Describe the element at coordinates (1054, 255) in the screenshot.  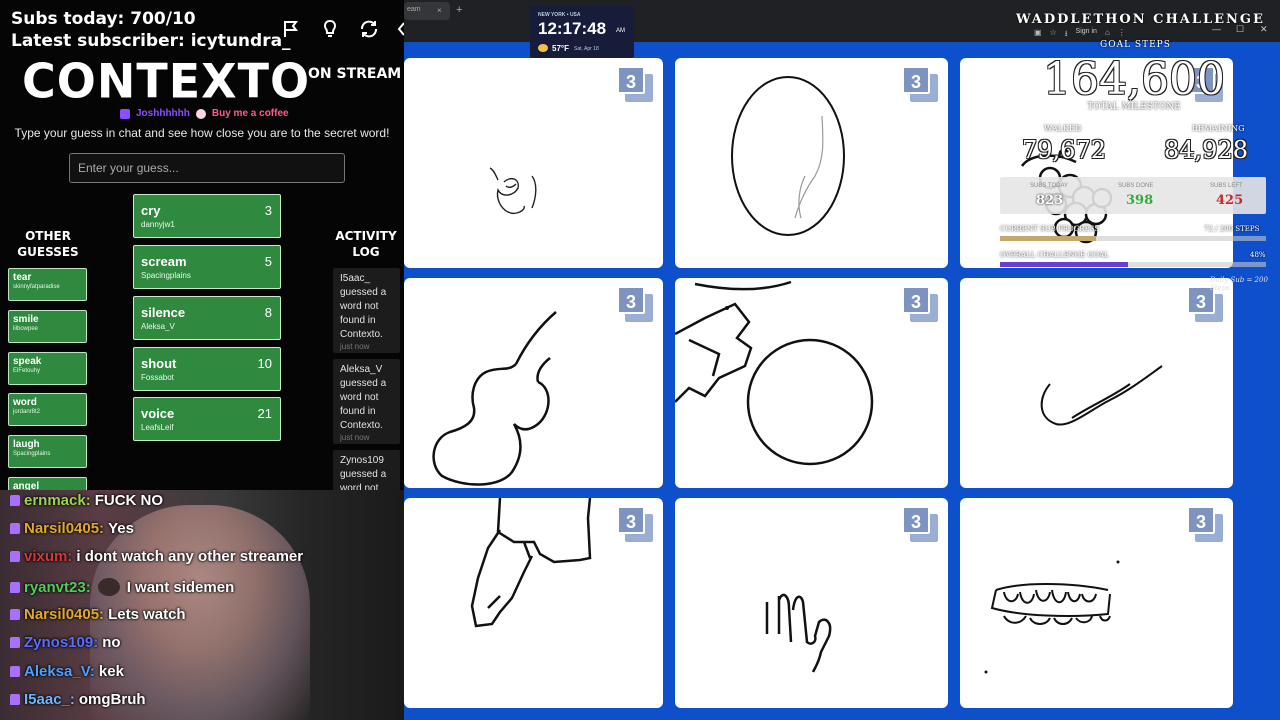
I see `overall-goal-label: OVERALL CHALLENGE GOAL` at that location.